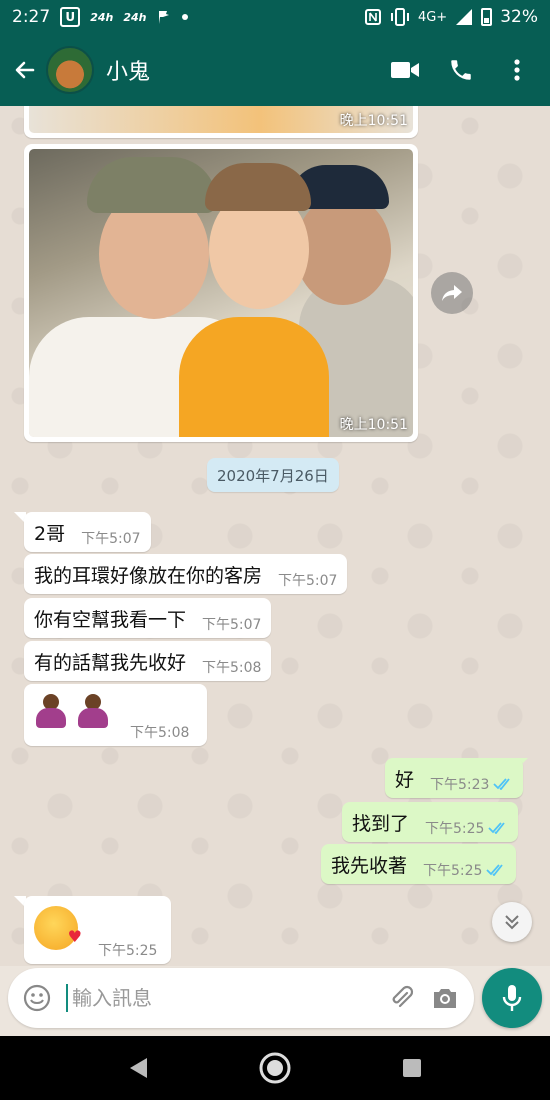  I want to click on back-arrow-icon, so click(25, 70).